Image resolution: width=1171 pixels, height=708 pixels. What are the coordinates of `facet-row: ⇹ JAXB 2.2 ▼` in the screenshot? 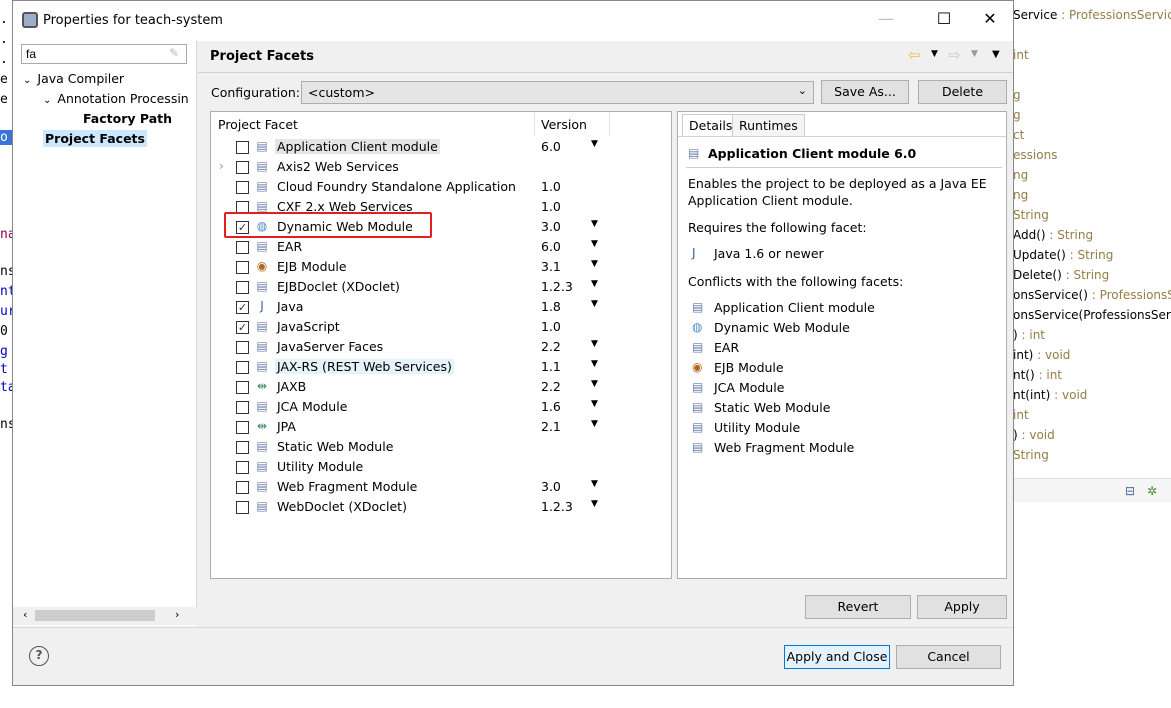 It's located at (441, 387).